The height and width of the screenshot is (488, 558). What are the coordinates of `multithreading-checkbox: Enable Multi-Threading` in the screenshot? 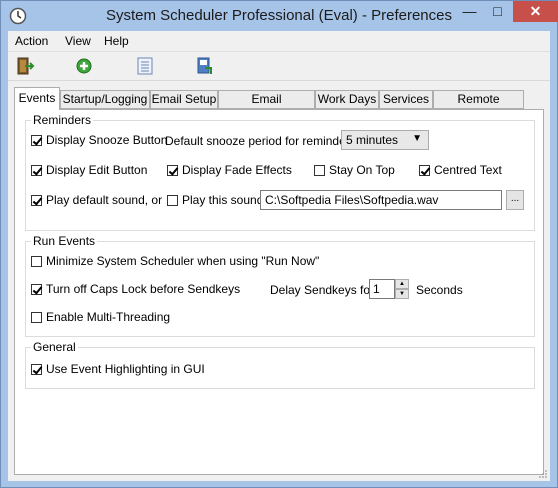 It's located at (100, 317).